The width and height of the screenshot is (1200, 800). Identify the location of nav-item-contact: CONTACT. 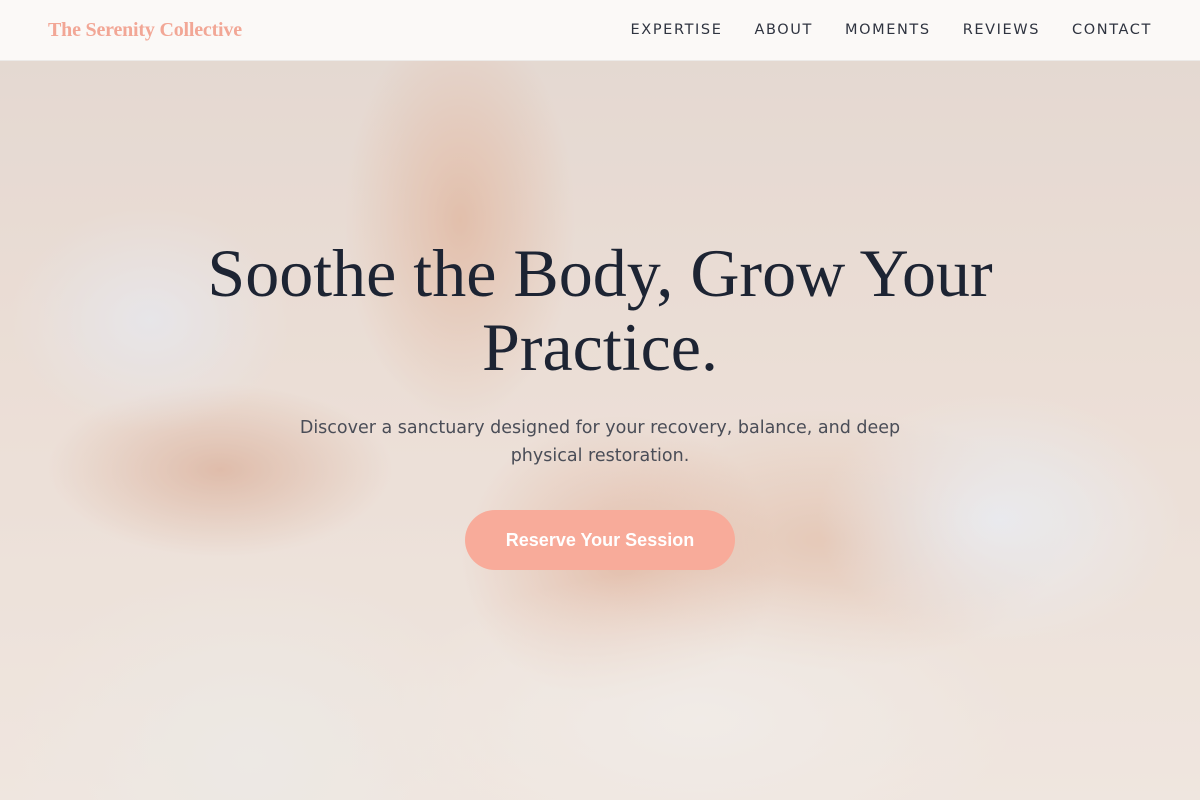
(1112, 30).